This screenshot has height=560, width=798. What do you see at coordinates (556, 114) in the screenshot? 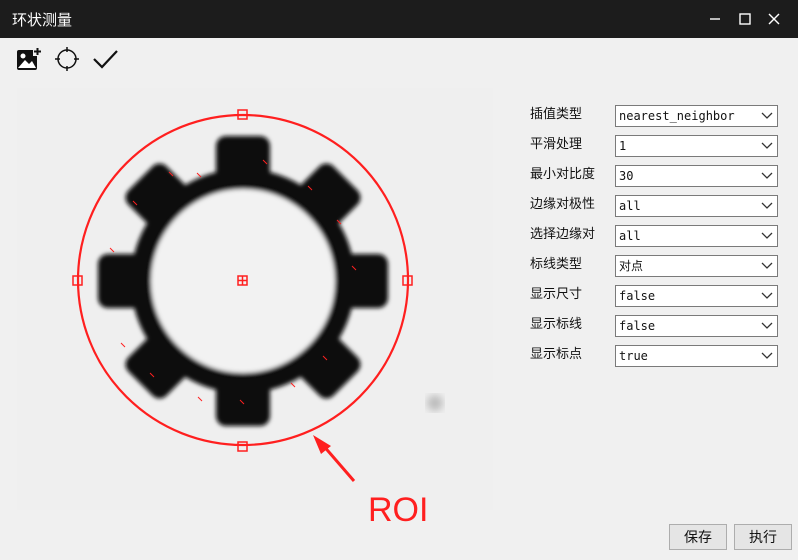
I see `param-label-interpolation: 插值类型` at bounding box center [556, 114].